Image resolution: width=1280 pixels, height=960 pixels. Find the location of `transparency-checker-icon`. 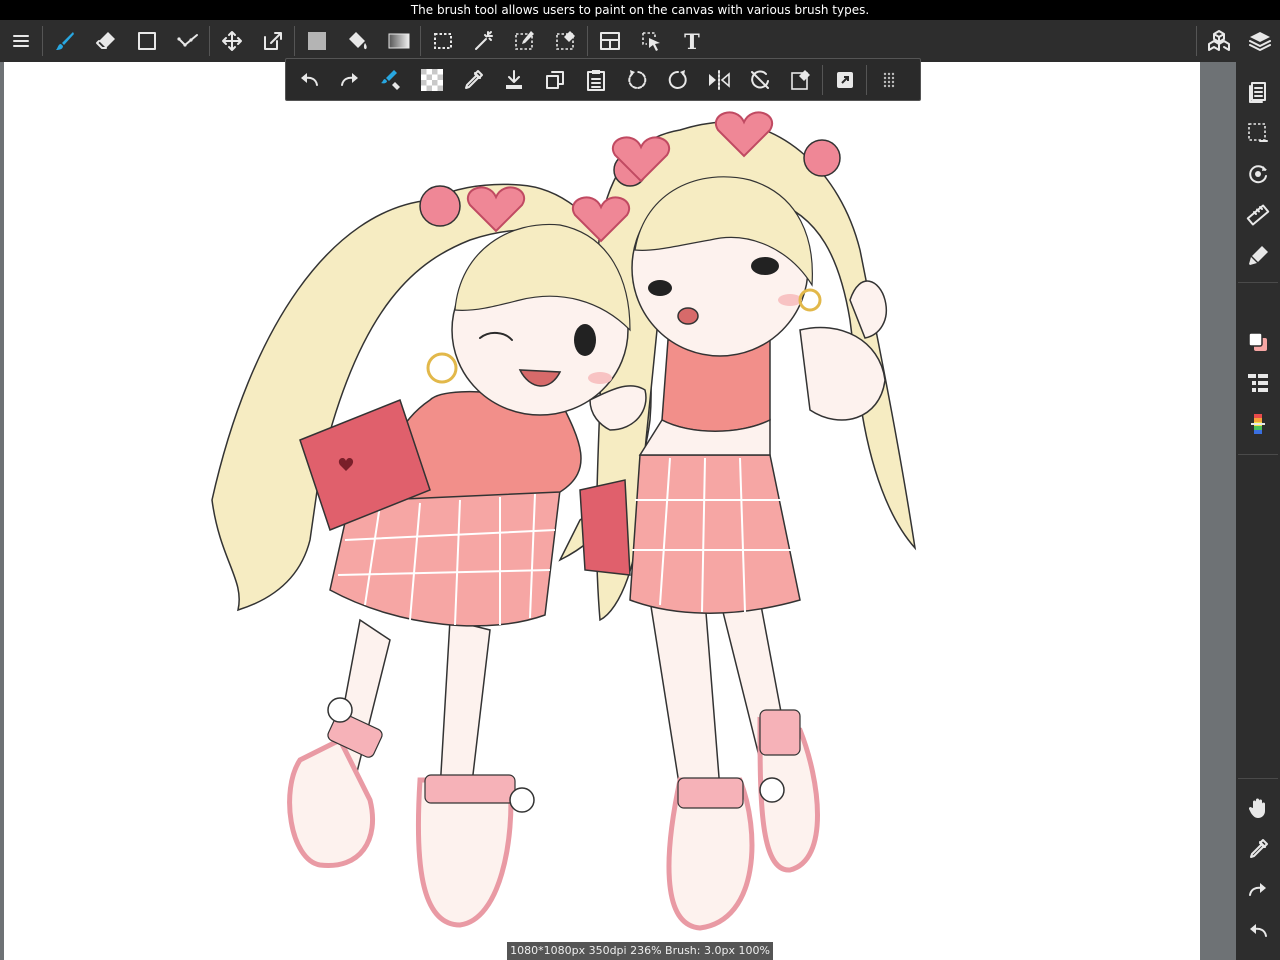

transparency-checker-icon is located at coordinates (431, 79).